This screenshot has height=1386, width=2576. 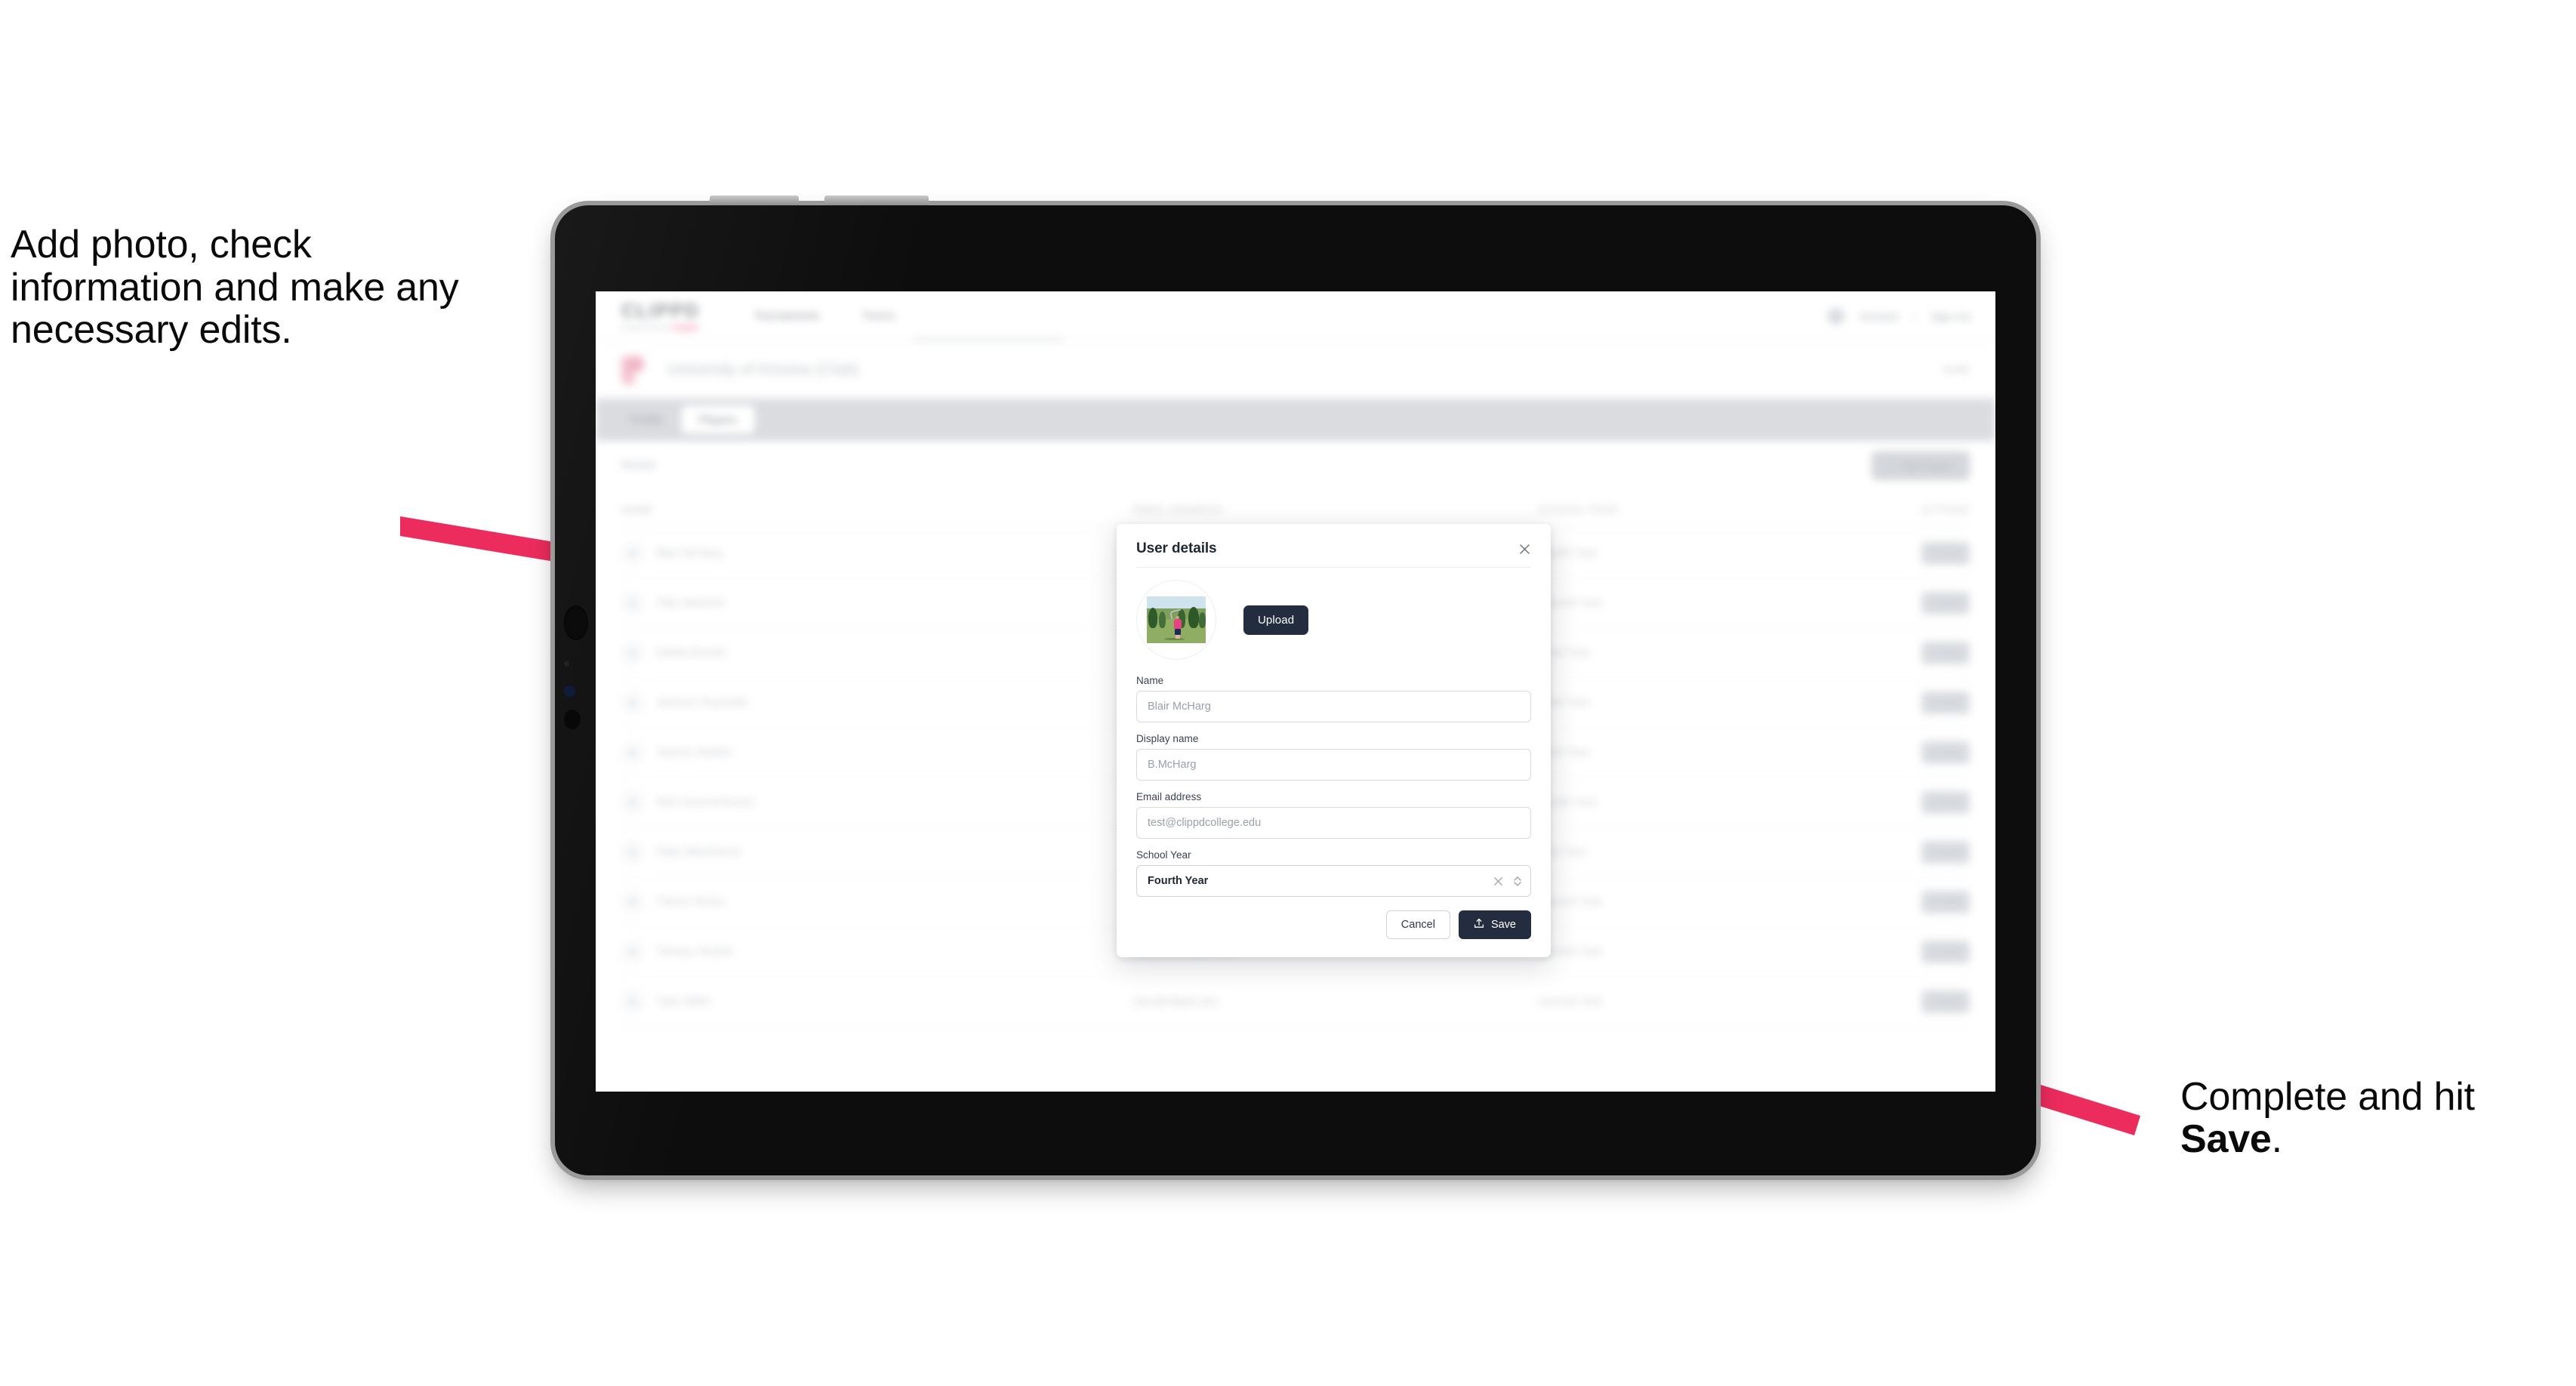 I want to click on avatar-photo-frame, so click(x=1176, y=620).